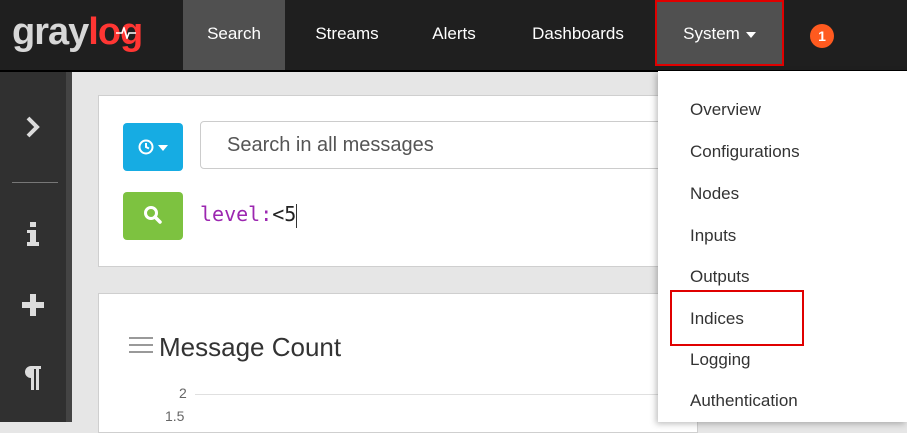 The height and width of the screenshot is (433, 907). What do you see at coordinates (720, 360) in the screenshot?
I see `menu-item-logging: Logging` at bounding box center [720, 360].